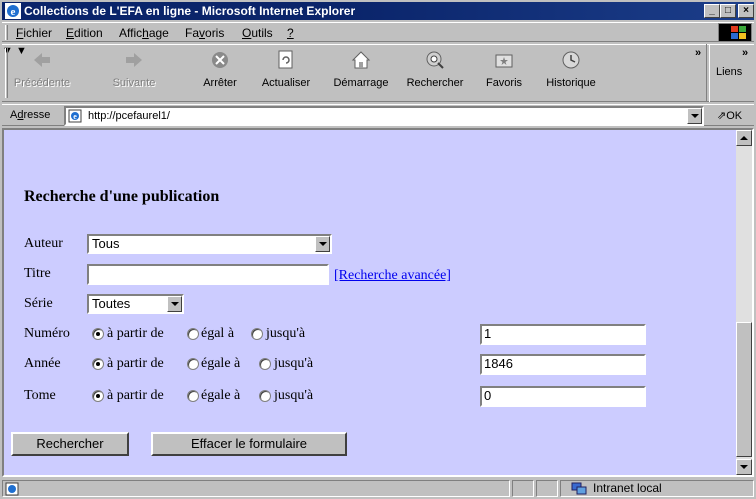 The image size is (756, 499). I want to click on ie-logo-icon: e, so click(13, 11).